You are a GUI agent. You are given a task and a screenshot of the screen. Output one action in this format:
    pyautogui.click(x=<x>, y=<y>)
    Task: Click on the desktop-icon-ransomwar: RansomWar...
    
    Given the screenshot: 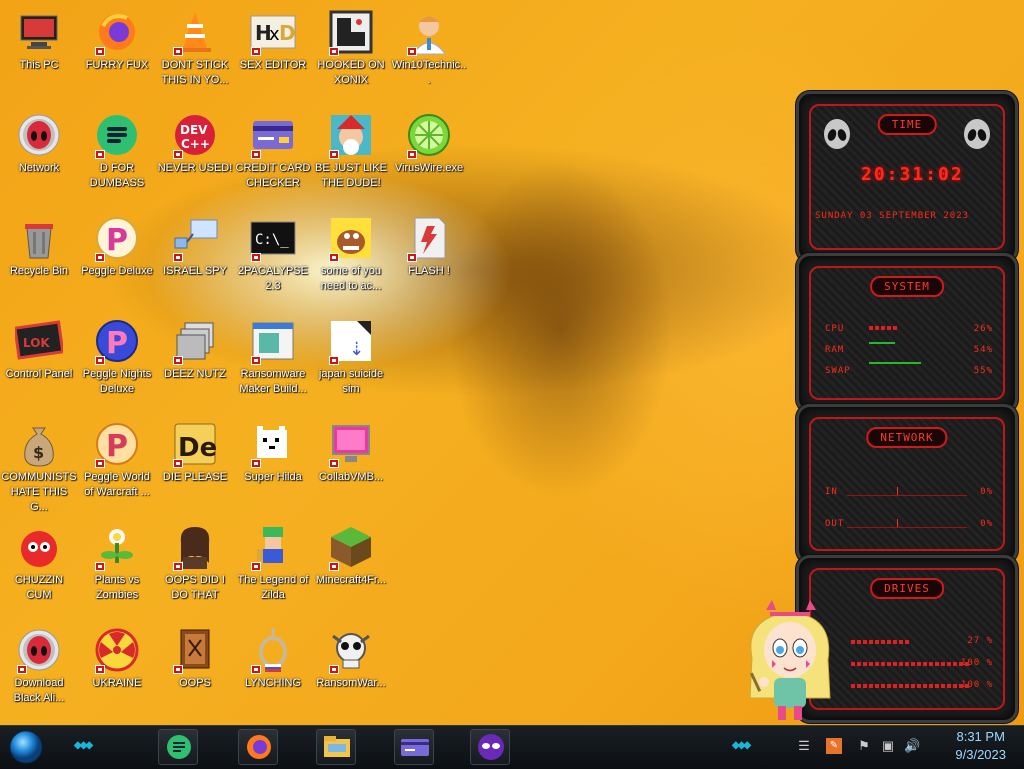 What is the action you would take?
    pyautogui.click(x=351, y=672)
    